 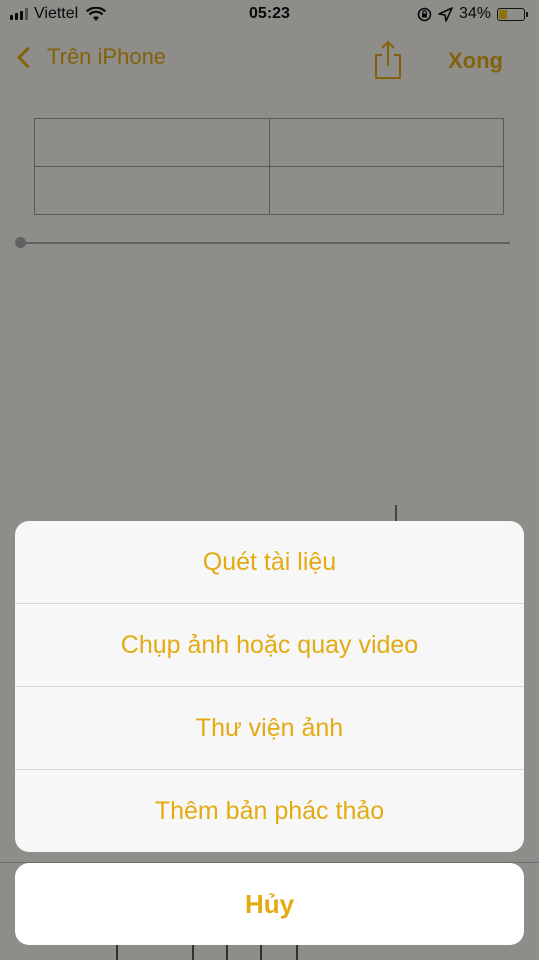 What do you see at coordinates (269, 562) in the screenshot?
I see `scan-documents-option: Quét tài liệu` at bounding box center [269, 562].